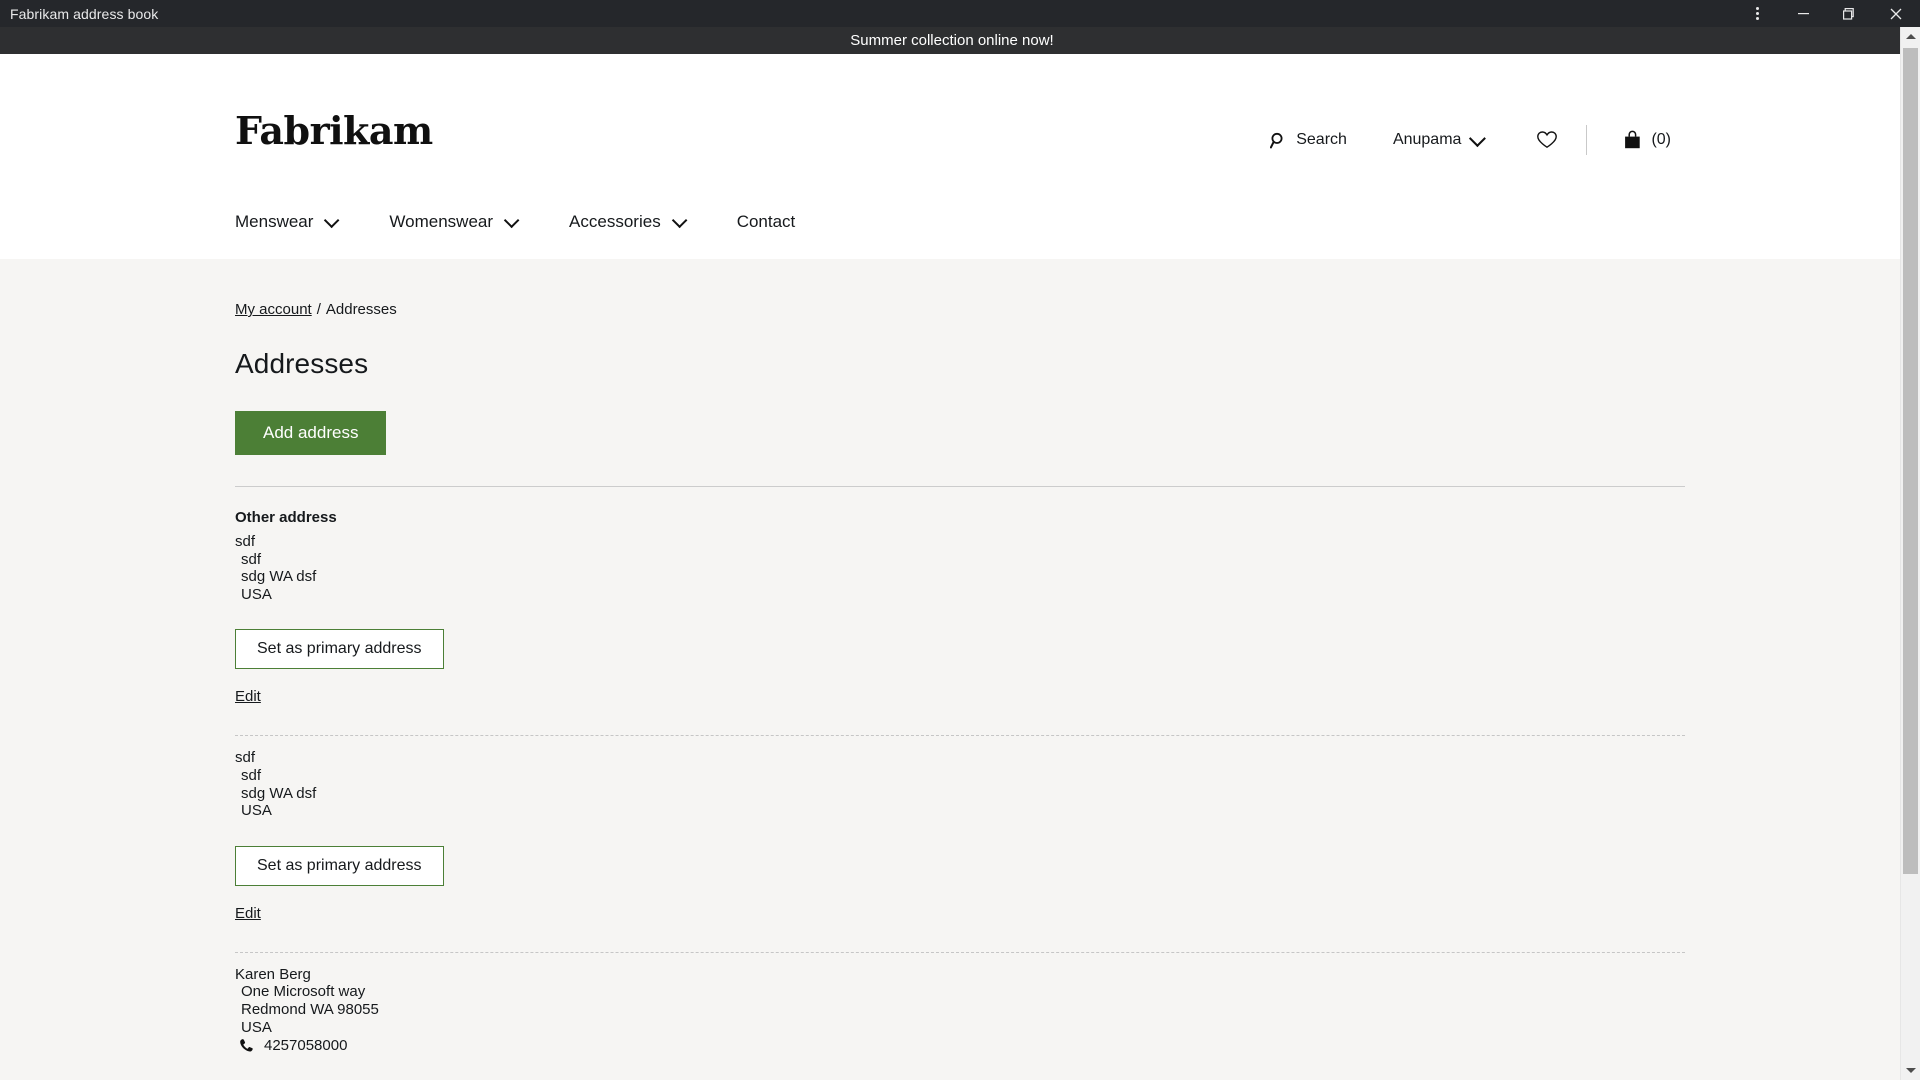 The height and width of the screenshot is (1080, 1920). What do you see at coordinates (960, 1045) in the screenshot?
I see `address-phone: 4257058000` at bounding box center [960, 1045].